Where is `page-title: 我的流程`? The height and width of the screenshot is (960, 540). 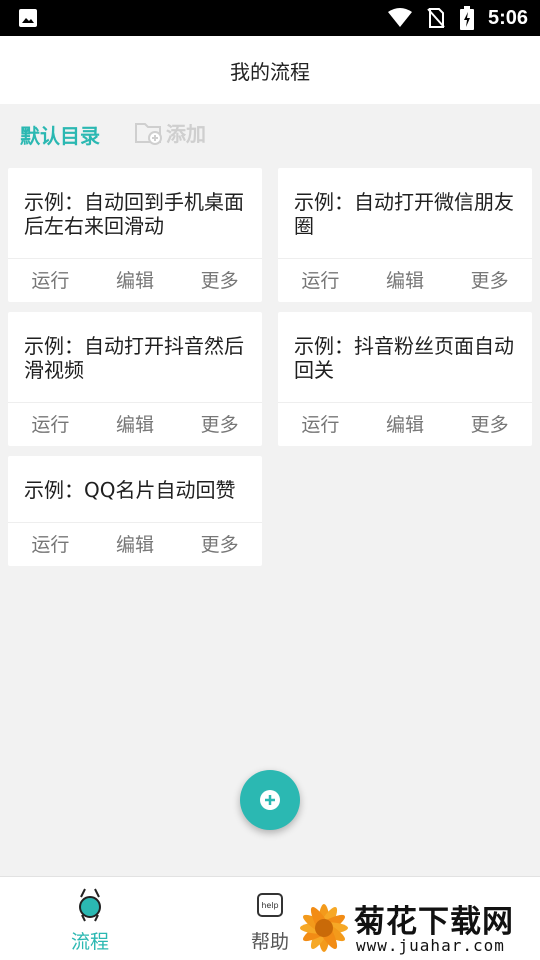 page-title: 我的流程 is located at coordinates (270, 71).